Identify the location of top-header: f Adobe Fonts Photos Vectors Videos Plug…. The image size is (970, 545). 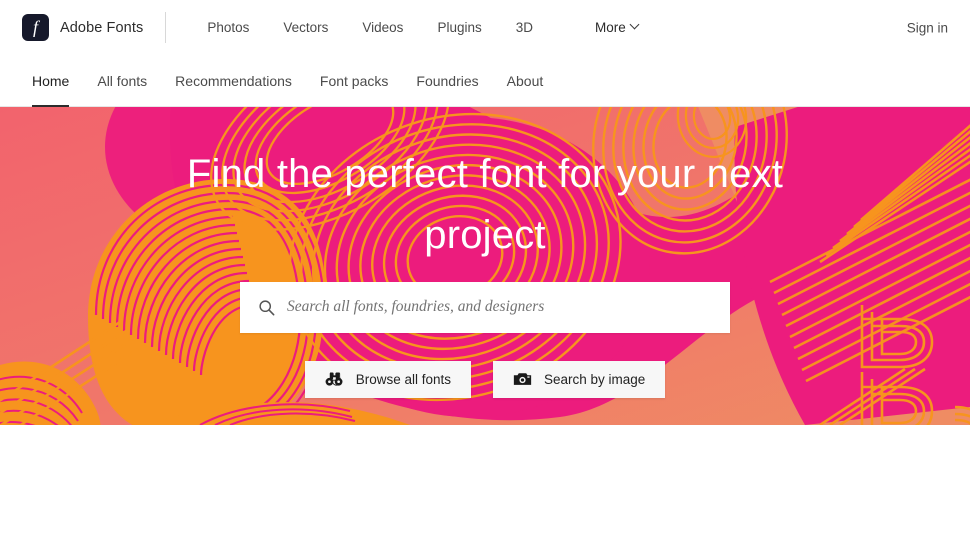
(485, 27).